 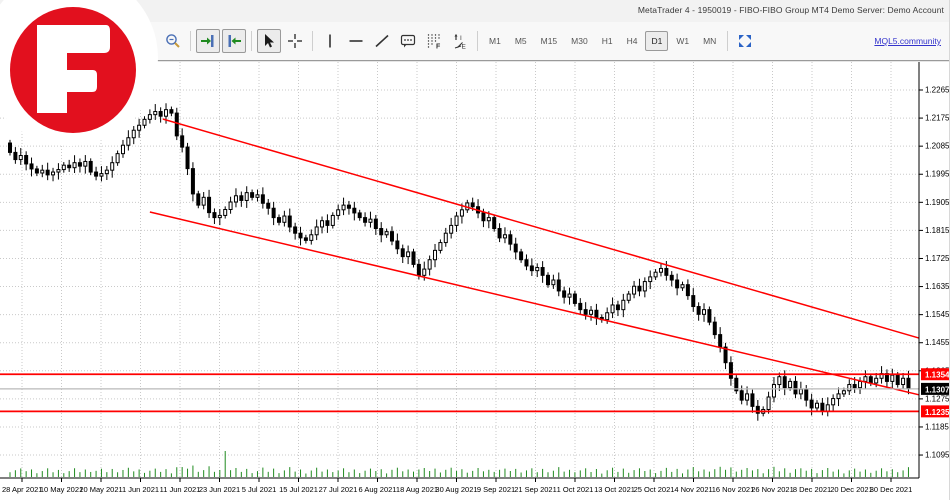 I want to click on date-axis-label: 9 Sep 2021, so click(x=496, y=489).